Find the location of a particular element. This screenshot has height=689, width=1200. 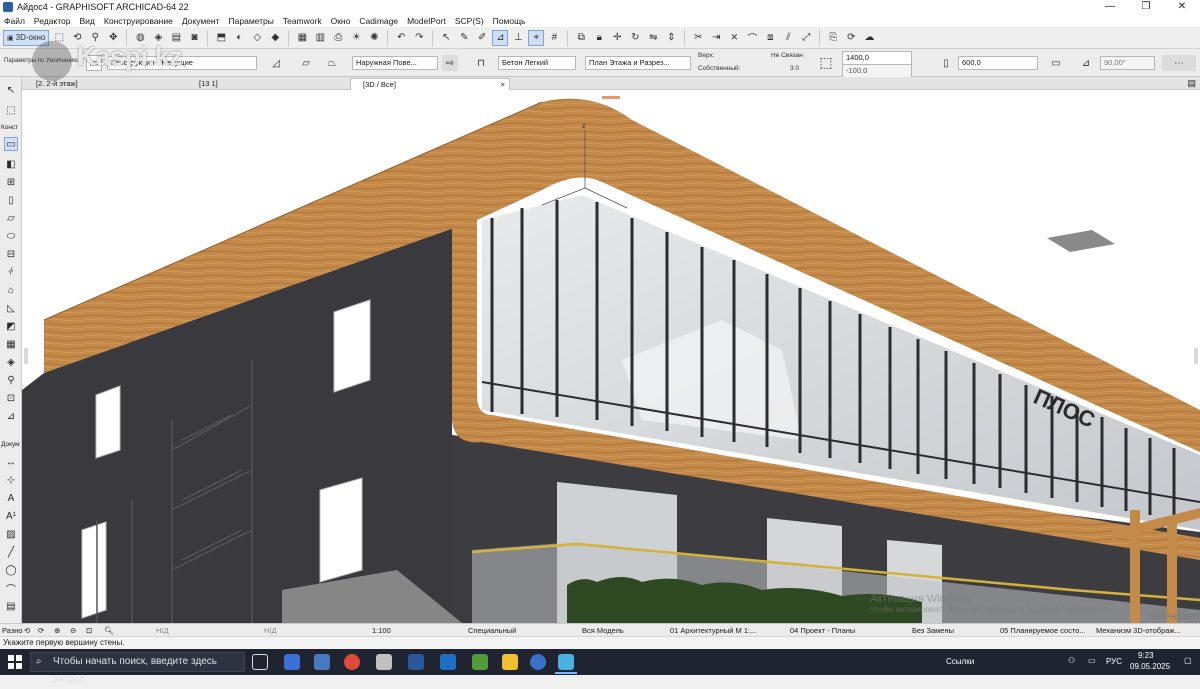

clock-time: 9:23 is located at coordinates (1146, 655).